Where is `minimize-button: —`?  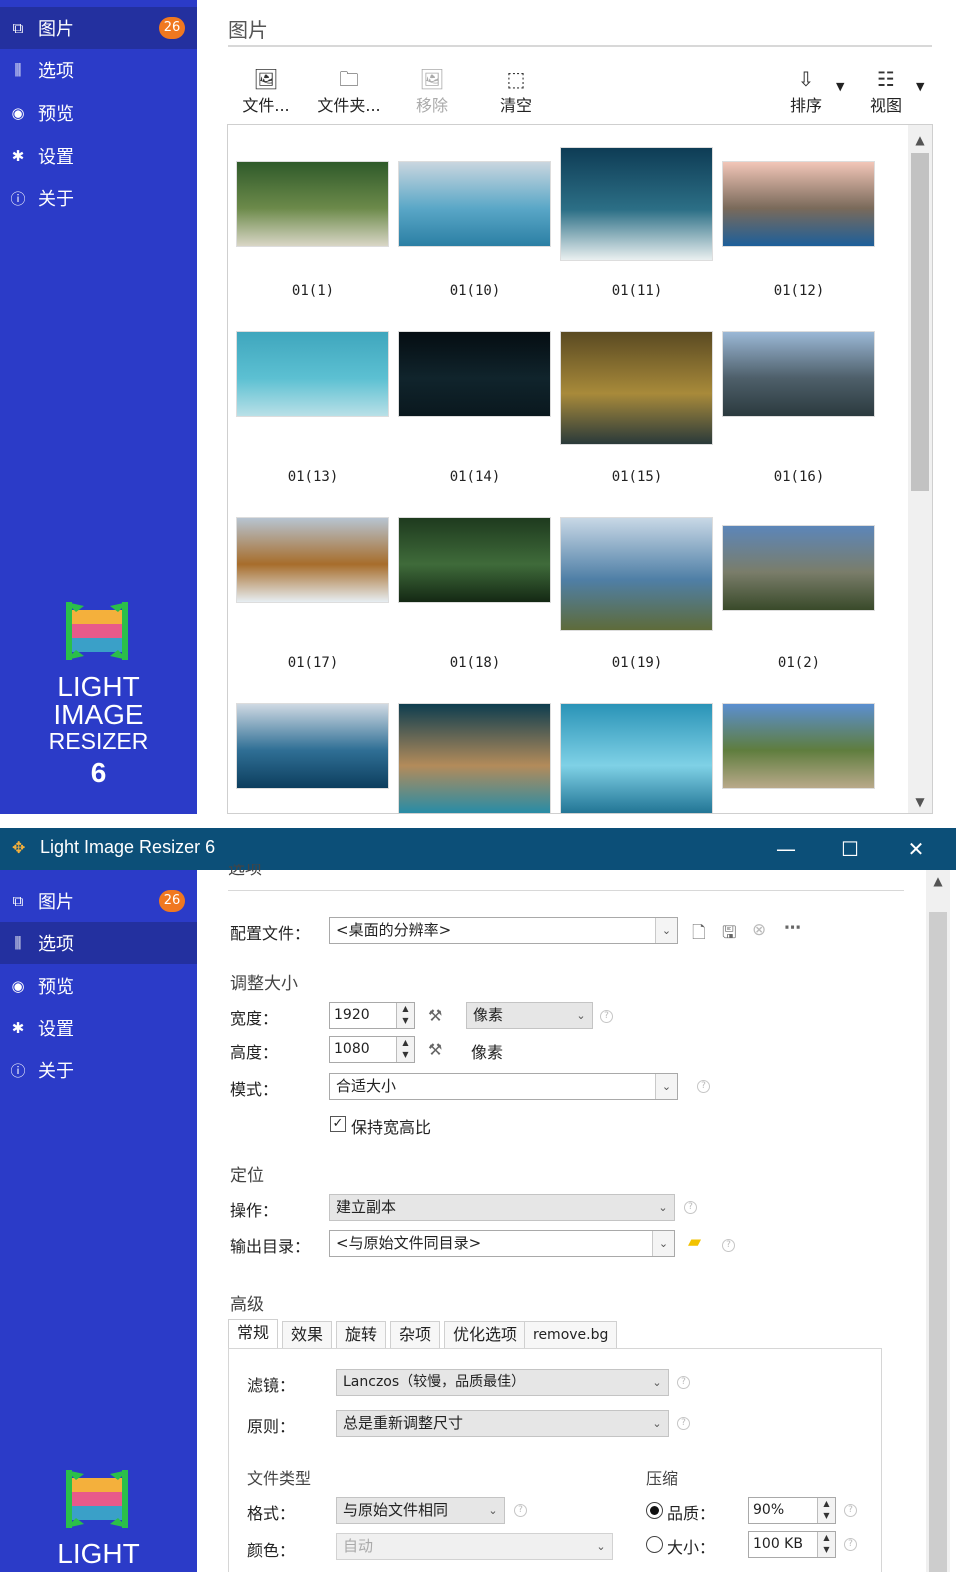 minimize-button: — is located at coordinates (786, 849).